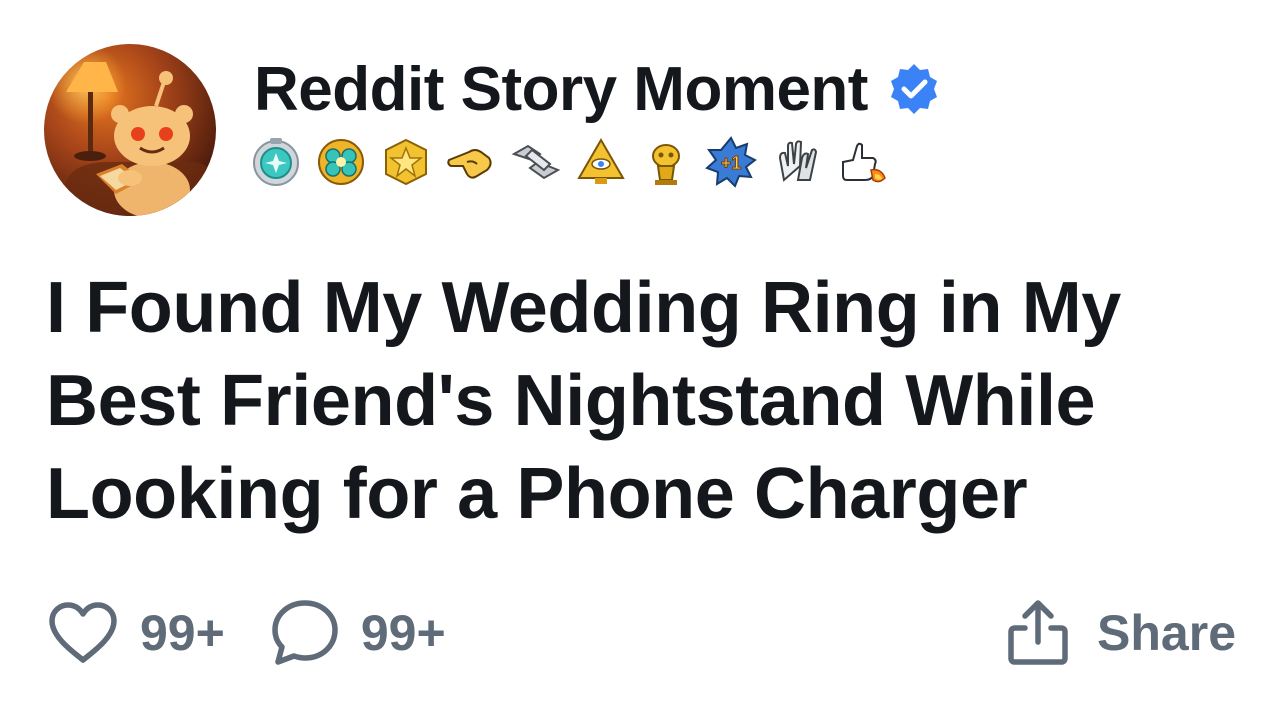 This screenshot has width=1280, height=720. I want to click on handshake-award-icon, so click(536, 162).